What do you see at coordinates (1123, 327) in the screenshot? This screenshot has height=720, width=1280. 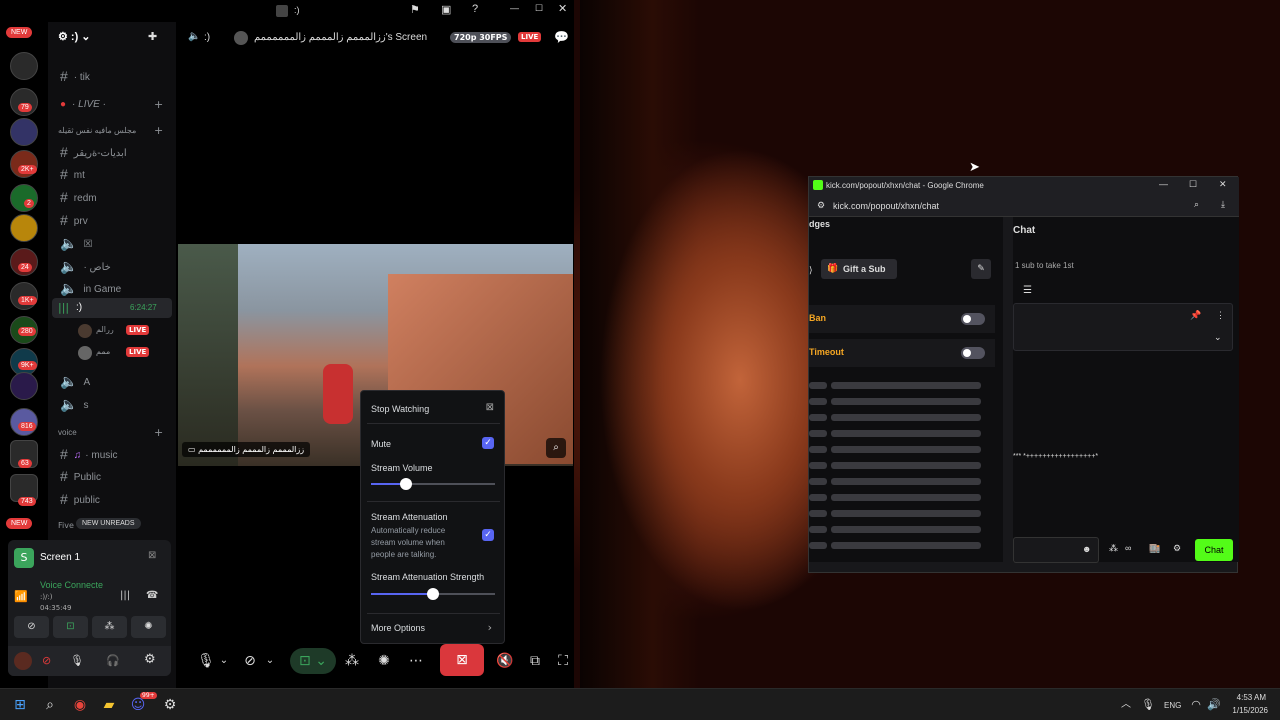 I see `pinned-message: 📌 ⋮ ⌄` at bounding box center [1123, 327].